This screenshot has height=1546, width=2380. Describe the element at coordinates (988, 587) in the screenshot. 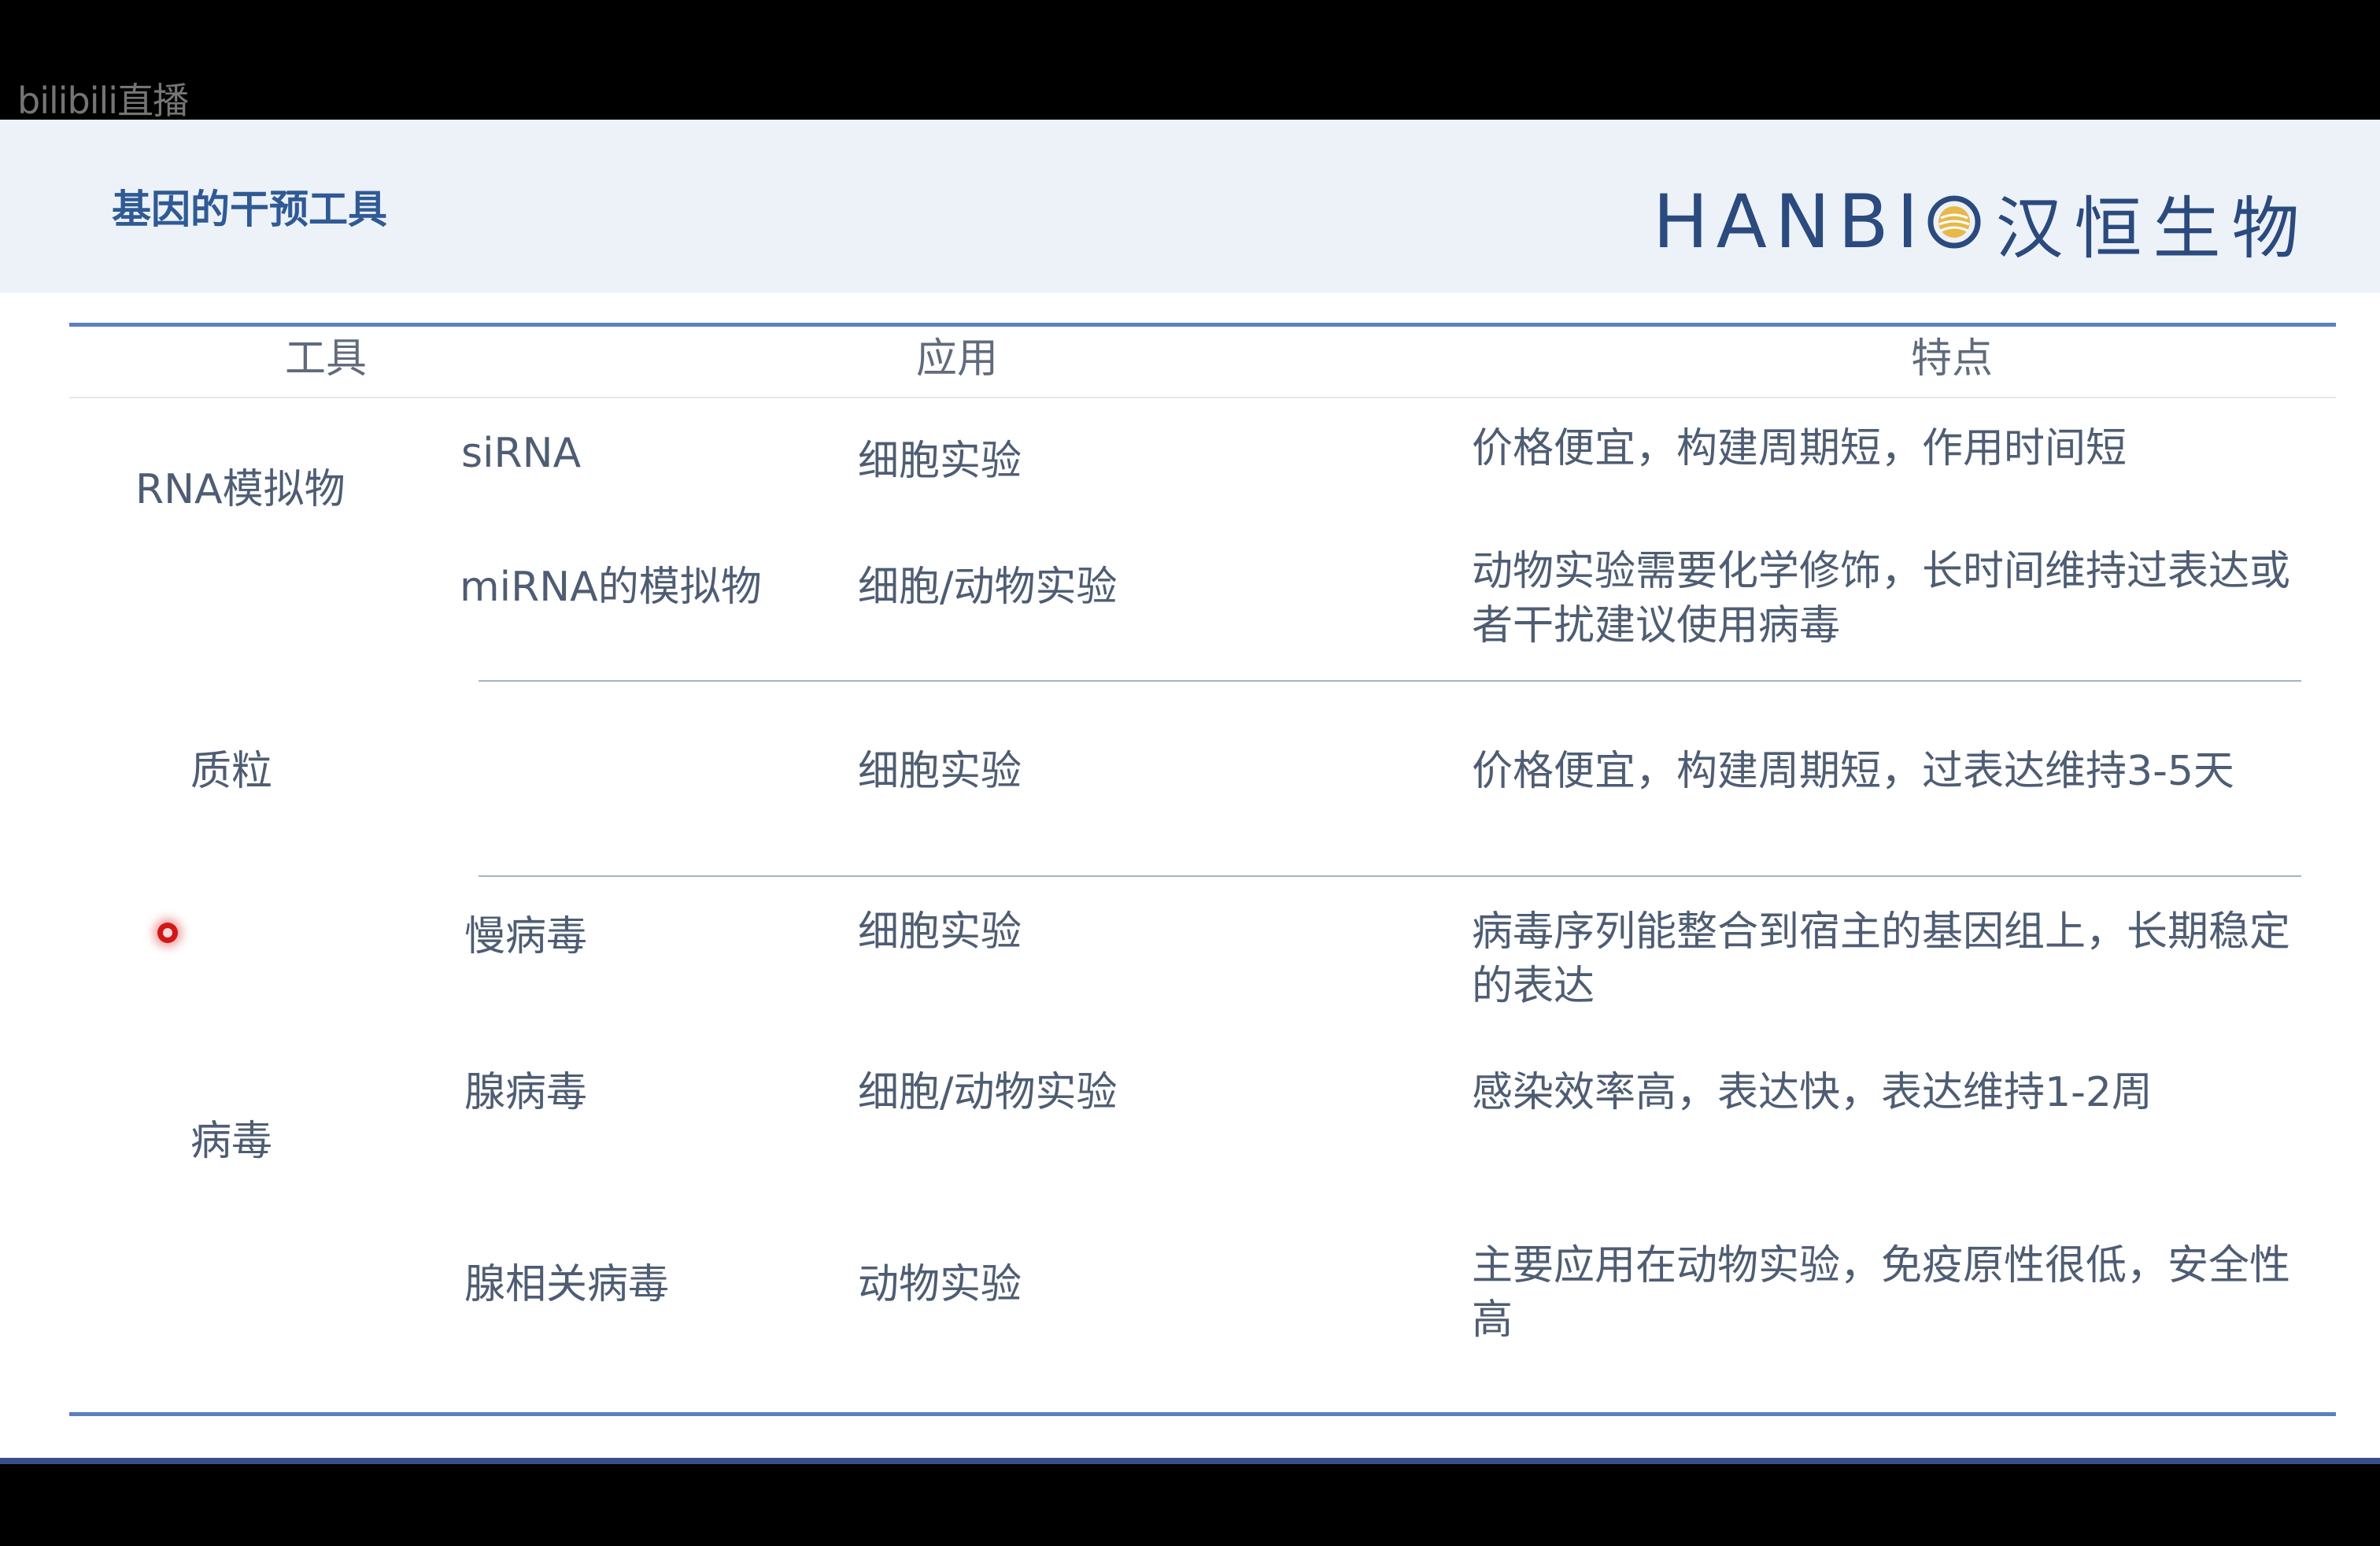

I see `row-app-mirna-mimic: 细胞/动物实验` at that location.